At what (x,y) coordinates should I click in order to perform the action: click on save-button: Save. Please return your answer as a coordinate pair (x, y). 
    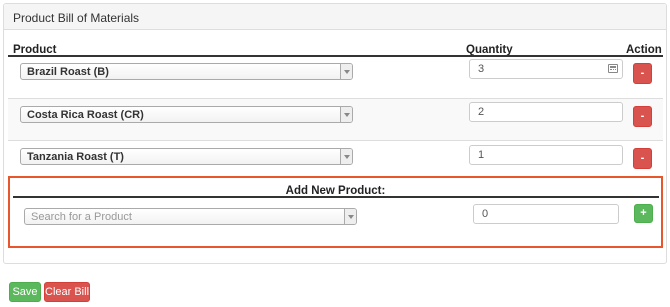
    Looking at the image, I should click on (25, 292).